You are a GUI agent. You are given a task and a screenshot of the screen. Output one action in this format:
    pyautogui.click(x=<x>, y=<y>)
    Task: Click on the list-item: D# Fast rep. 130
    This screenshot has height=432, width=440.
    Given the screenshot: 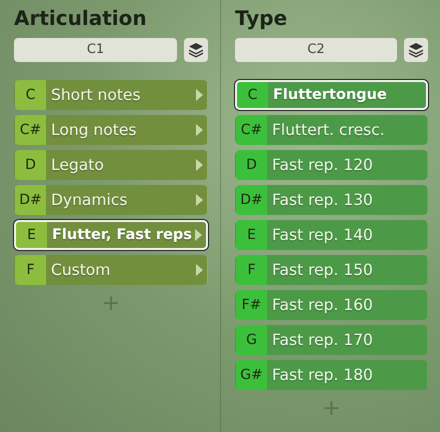 What is the action you would take?
    pyautogui.click(x=331, y=200)
    